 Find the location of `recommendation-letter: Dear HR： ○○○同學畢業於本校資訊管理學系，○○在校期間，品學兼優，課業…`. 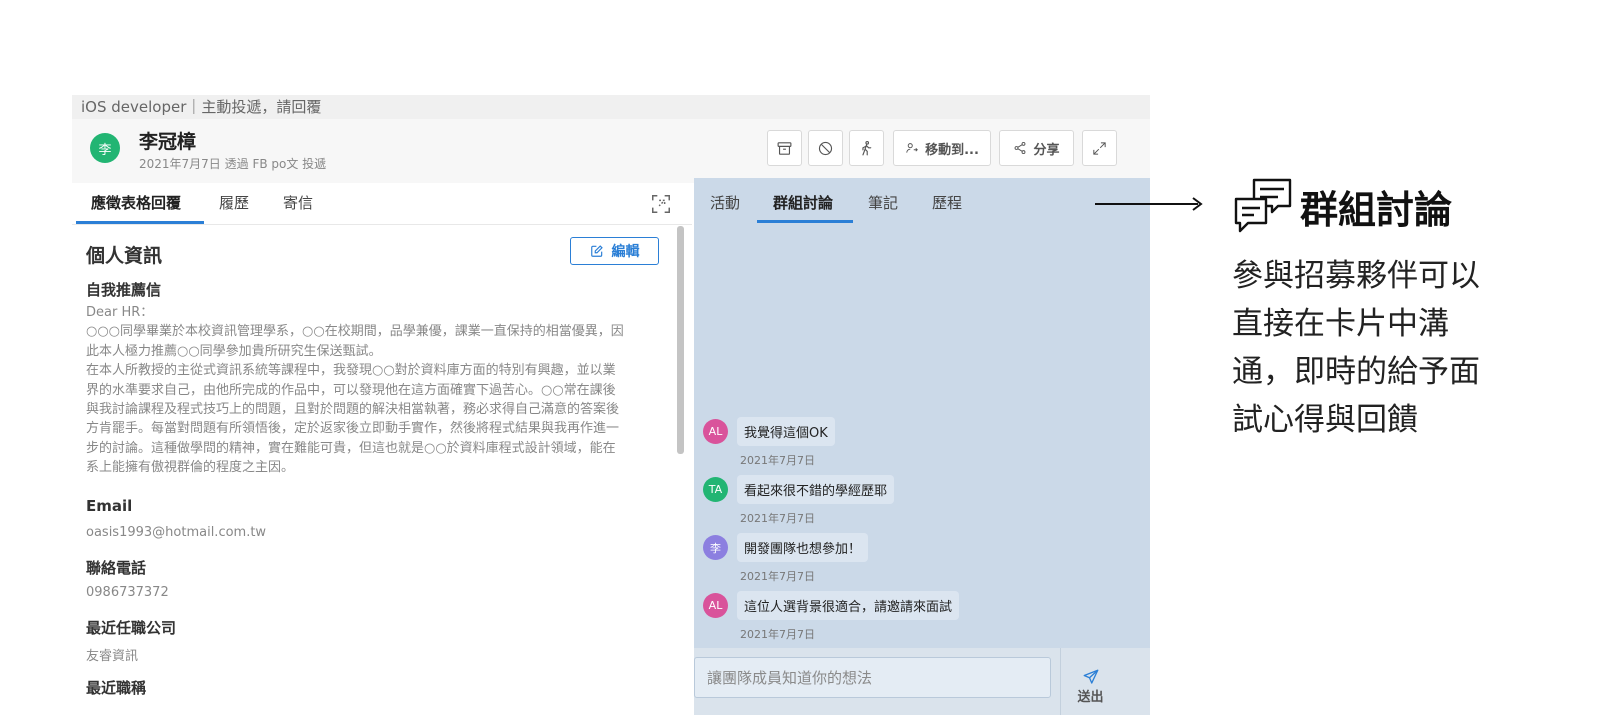

recommendation-letter: Dear HR： ○○○同學畢業於本校資訊管理學系，○○在校期間，品學兼優，課業… is located at coordinates (372, 390).